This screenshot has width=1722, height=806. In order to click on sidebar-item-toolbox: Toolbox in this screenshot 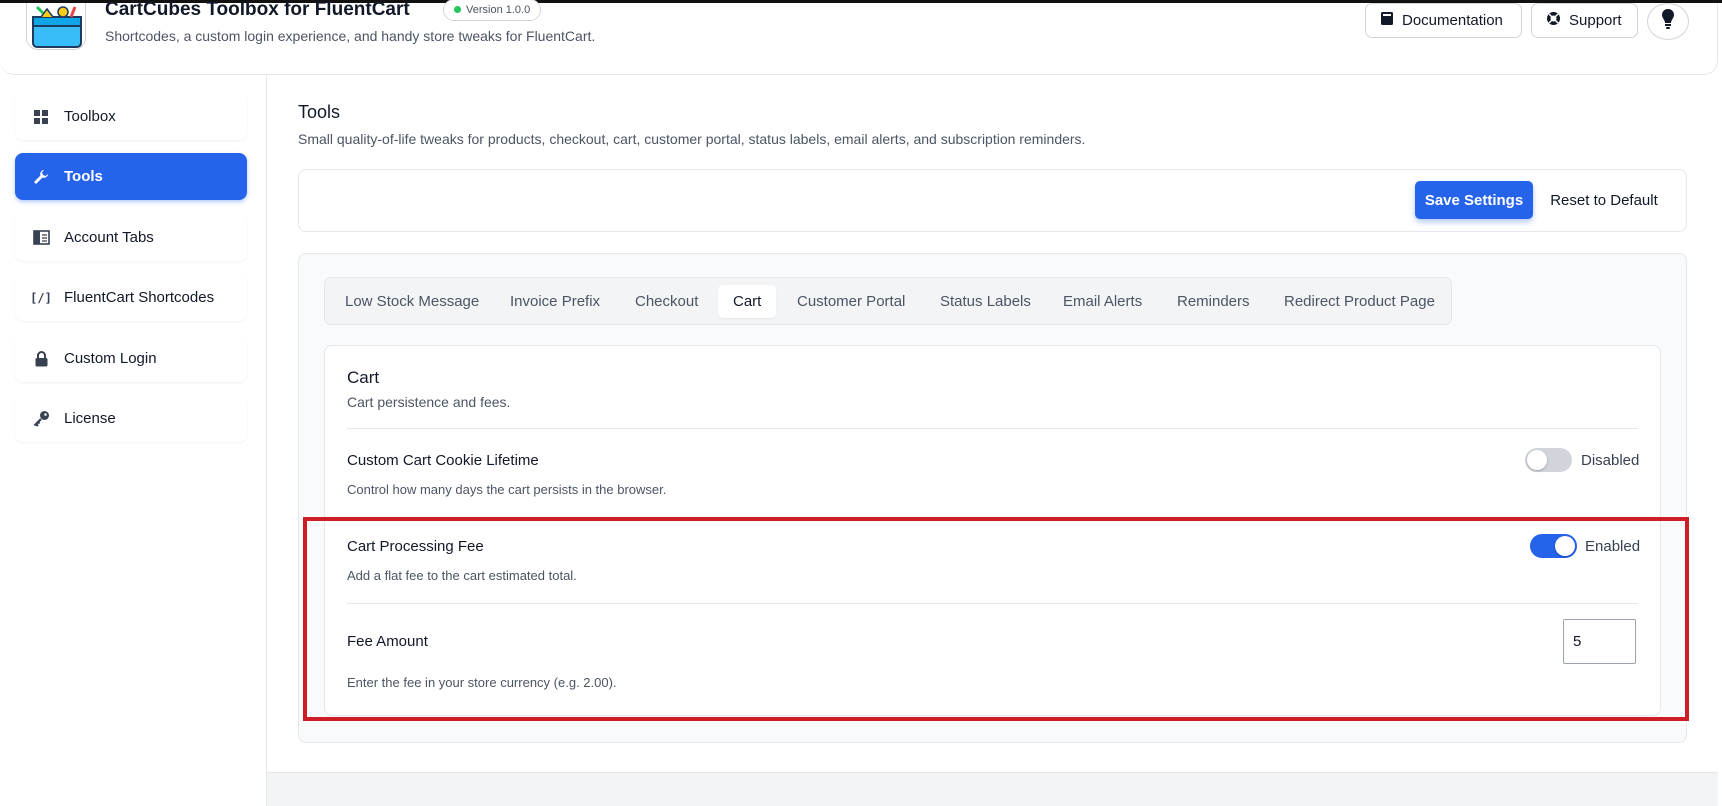, I will do `click(131, 116)`.